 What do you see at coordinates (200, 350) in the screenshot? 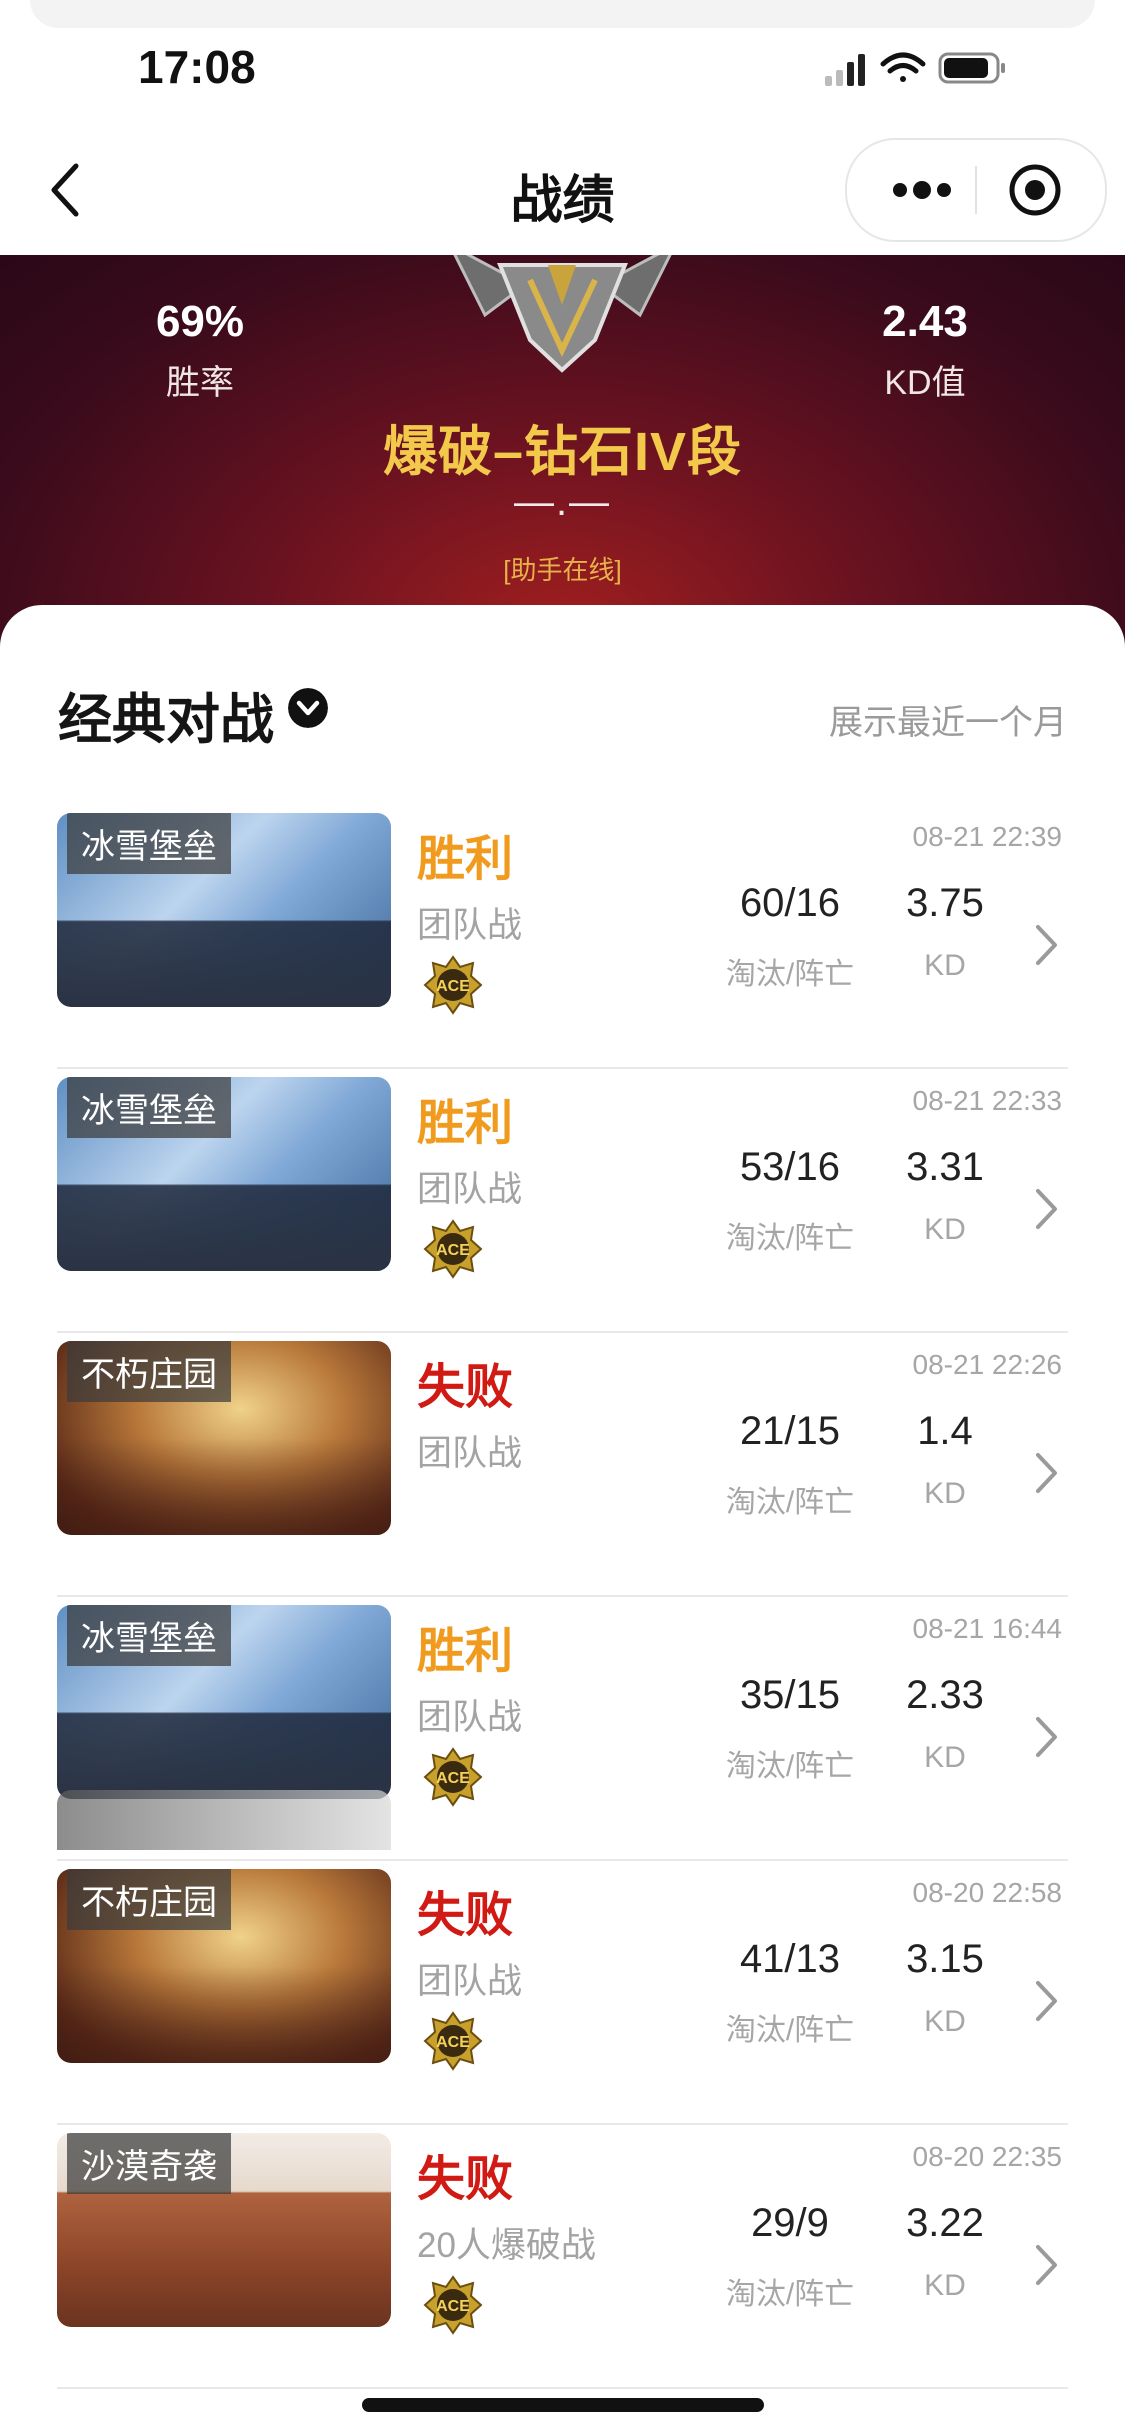
I see `win-rate-stat: 69% 胜率` at bounding box center [200, 350].